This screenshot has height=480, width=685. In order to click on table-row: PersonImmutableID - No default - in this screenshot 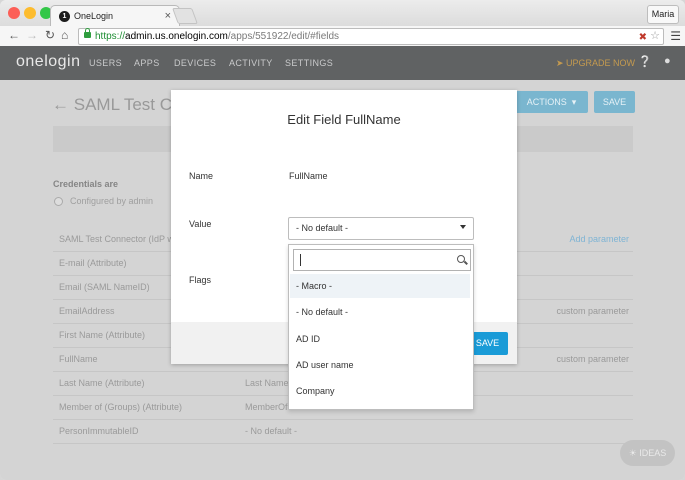, I will do `click(343, 432)`.